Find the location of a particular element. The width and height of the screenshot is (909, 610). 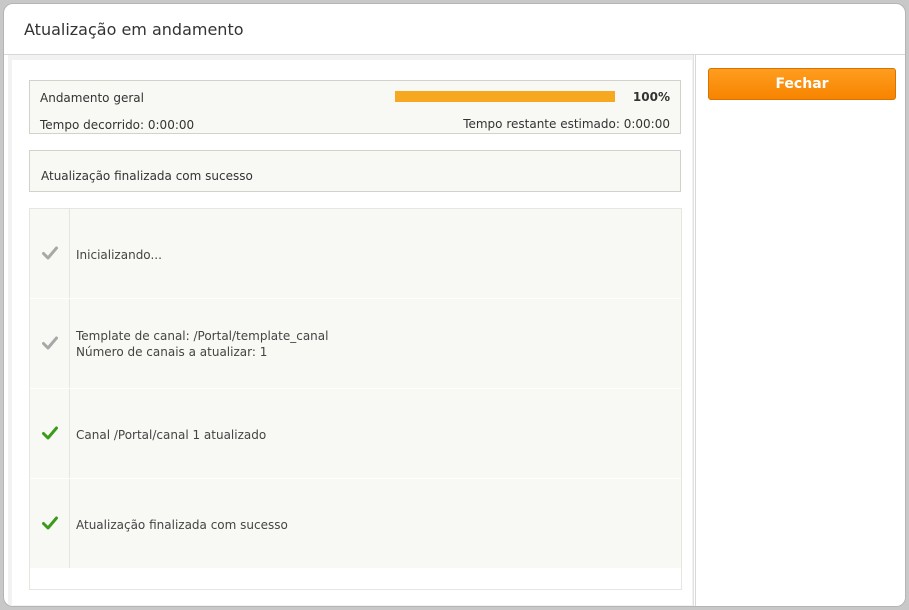

elapsed-time: Tempo decorrido: 0:00:00 is located at coordinates (117, 125).